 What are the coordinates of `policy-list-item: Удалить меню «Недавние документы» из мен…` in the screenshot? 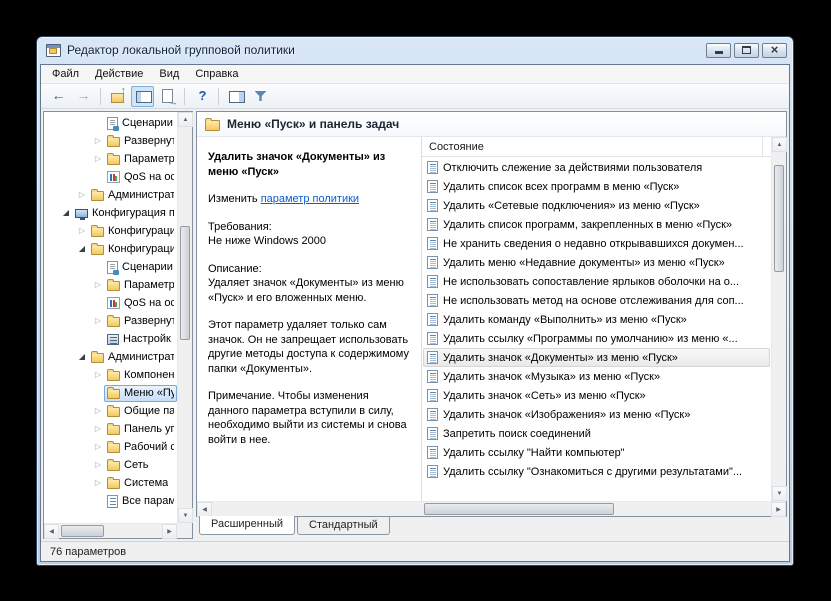 It's located at (596, 262).